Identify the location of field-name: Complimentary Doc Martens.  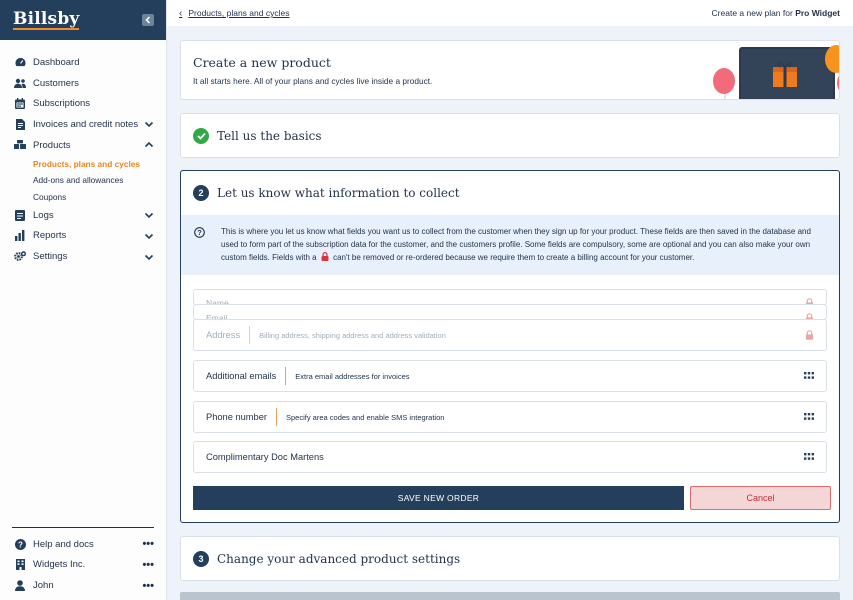
(265, 457).